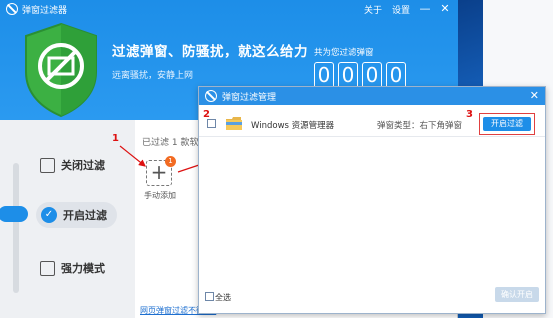  Describe the element at coordinates (249, 98) in the screenshot. I see `dialog-title: 弹窗过滤管理` at that location.